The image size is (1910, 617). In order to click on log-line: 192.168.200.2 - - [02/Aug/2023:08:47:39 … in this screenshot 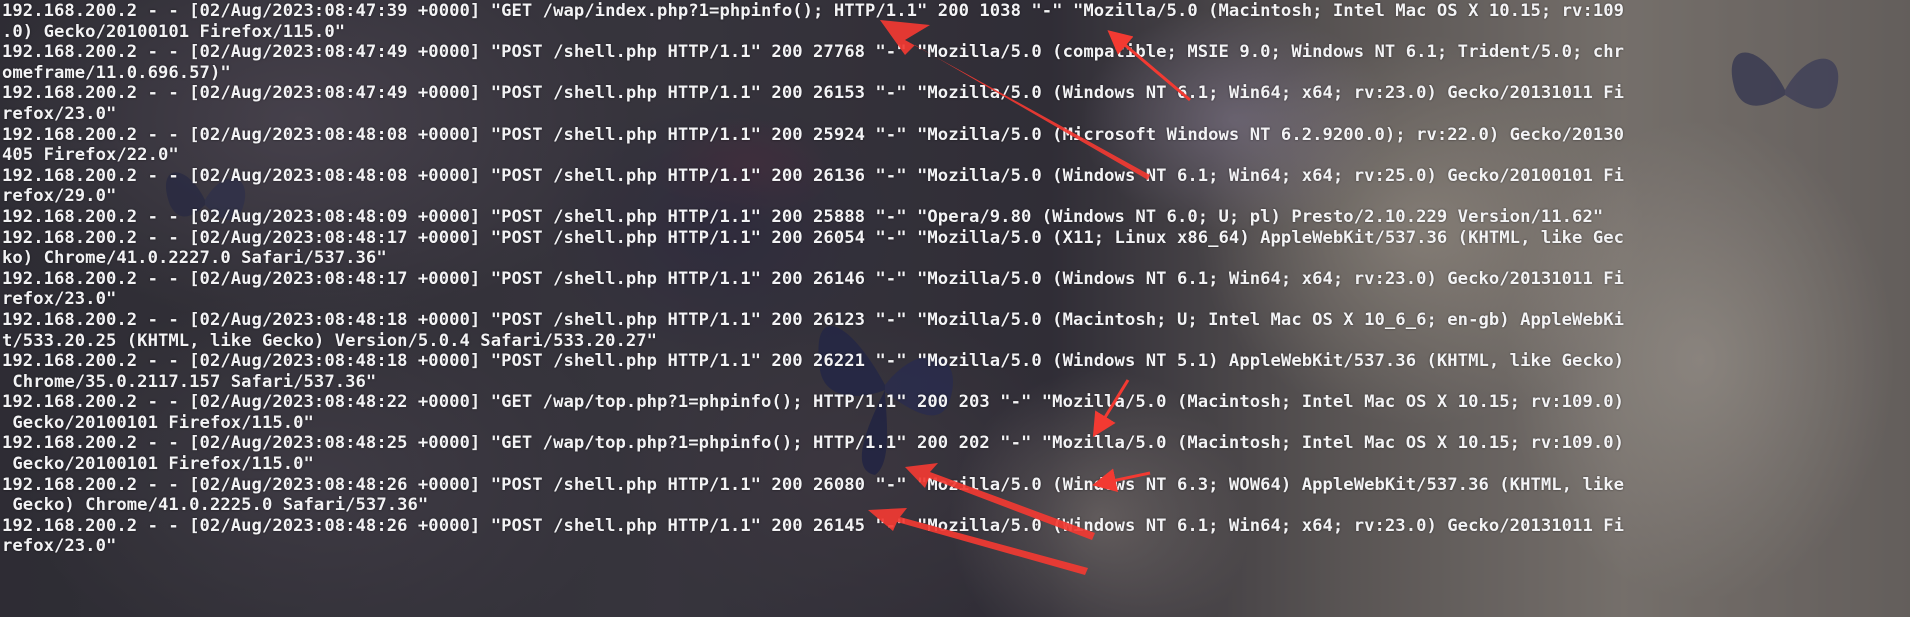, I will do `click(813, 11)`.